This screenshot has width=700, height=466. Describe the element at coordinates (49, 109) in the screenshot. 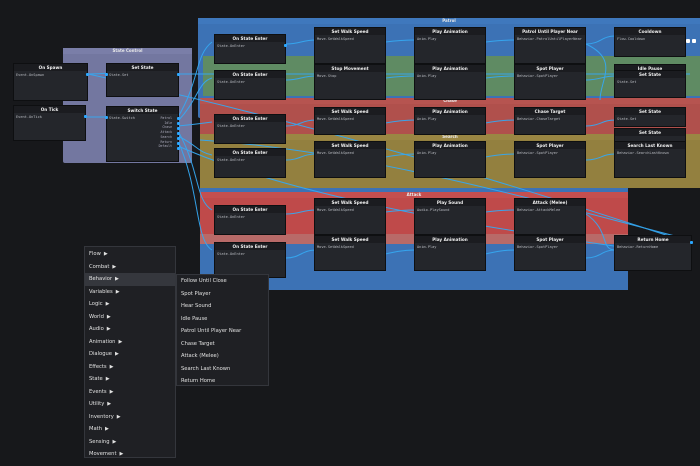

I see `node-title: On Tick` at that location.